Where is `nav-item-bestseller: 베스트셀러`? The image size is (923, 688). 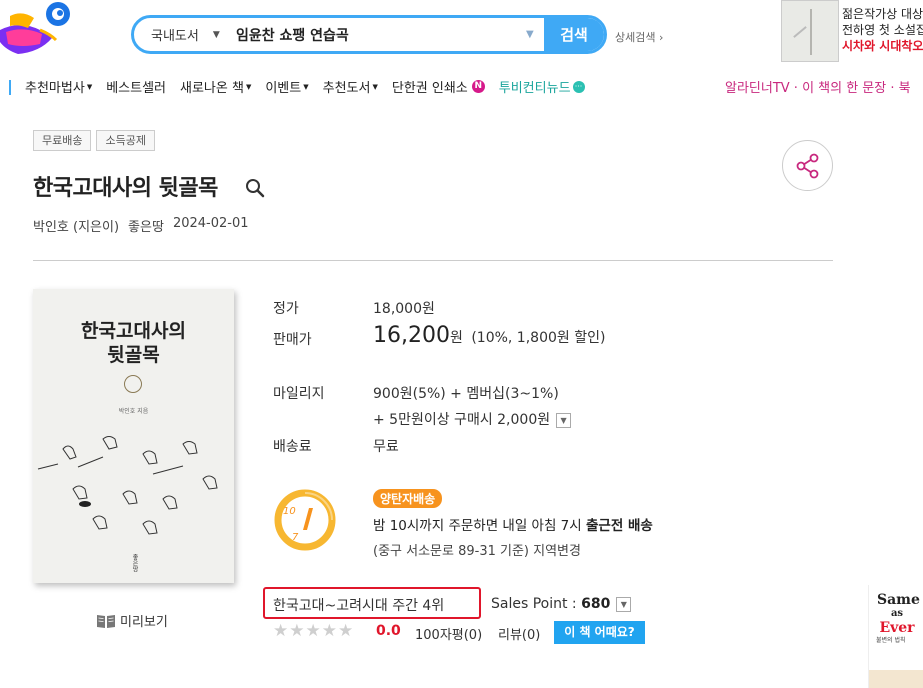 nav-item-bestseller: 베스트셀러 is located at coordinates (136, 86).